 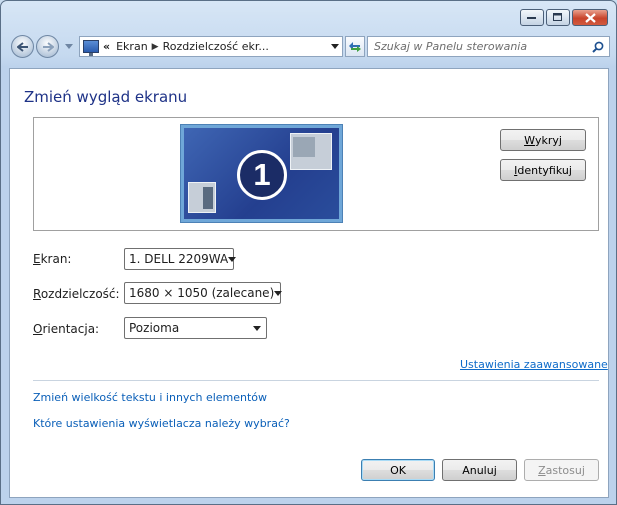 I want to click on refresh-button, so click(x=355, y=46).